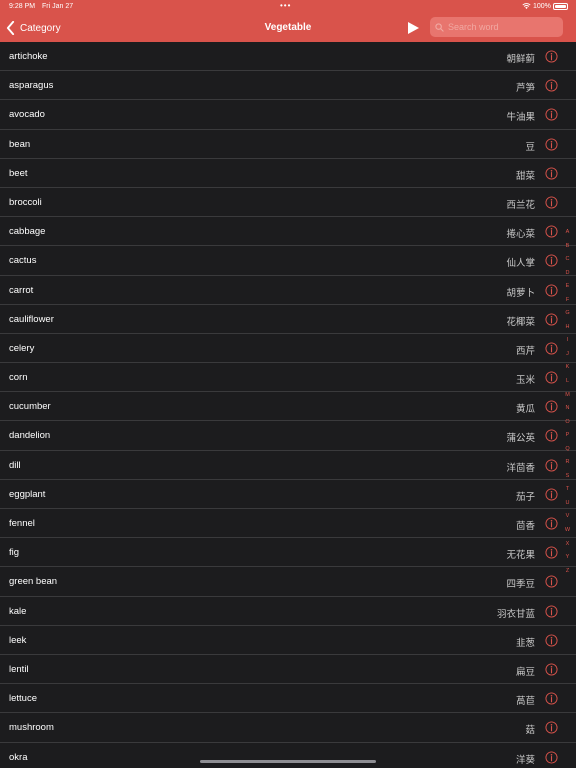 The height and width of the screenshot is (768, 576). I want to click on list-item: carrot 胡萝卜, so click(288, 290).